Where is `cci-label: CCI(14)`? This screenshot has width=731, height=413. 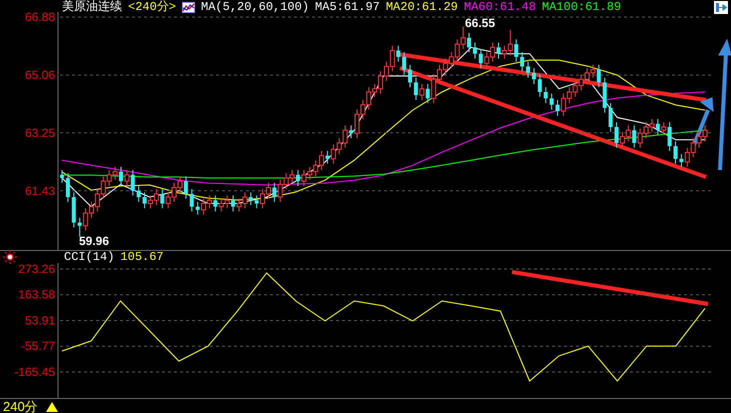 cci-label: CCI(14) is located at coordinates (89, 257).